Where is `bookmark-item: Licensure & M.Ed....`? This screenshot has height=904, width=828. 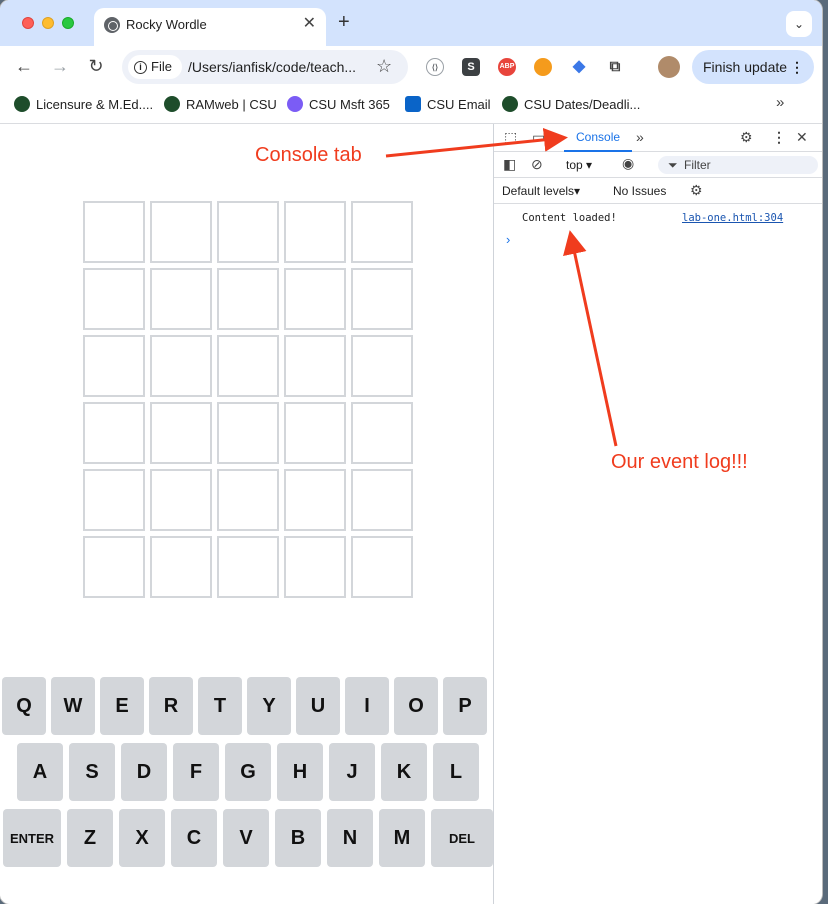
bookmark-item: Licensure & M.Ed.... is located at coordinates (83, 104).